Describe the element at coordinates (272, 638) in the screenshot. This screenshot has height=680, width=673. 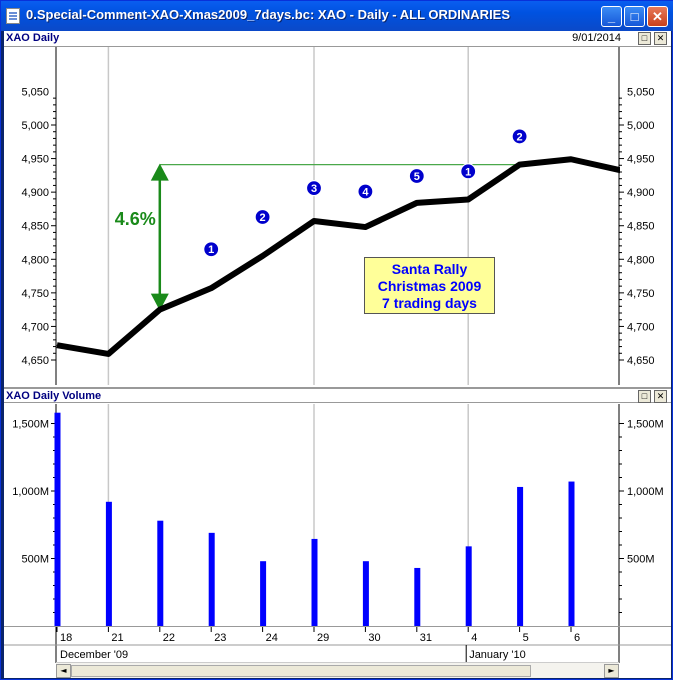
I see `date-day-label: 24` at that location.